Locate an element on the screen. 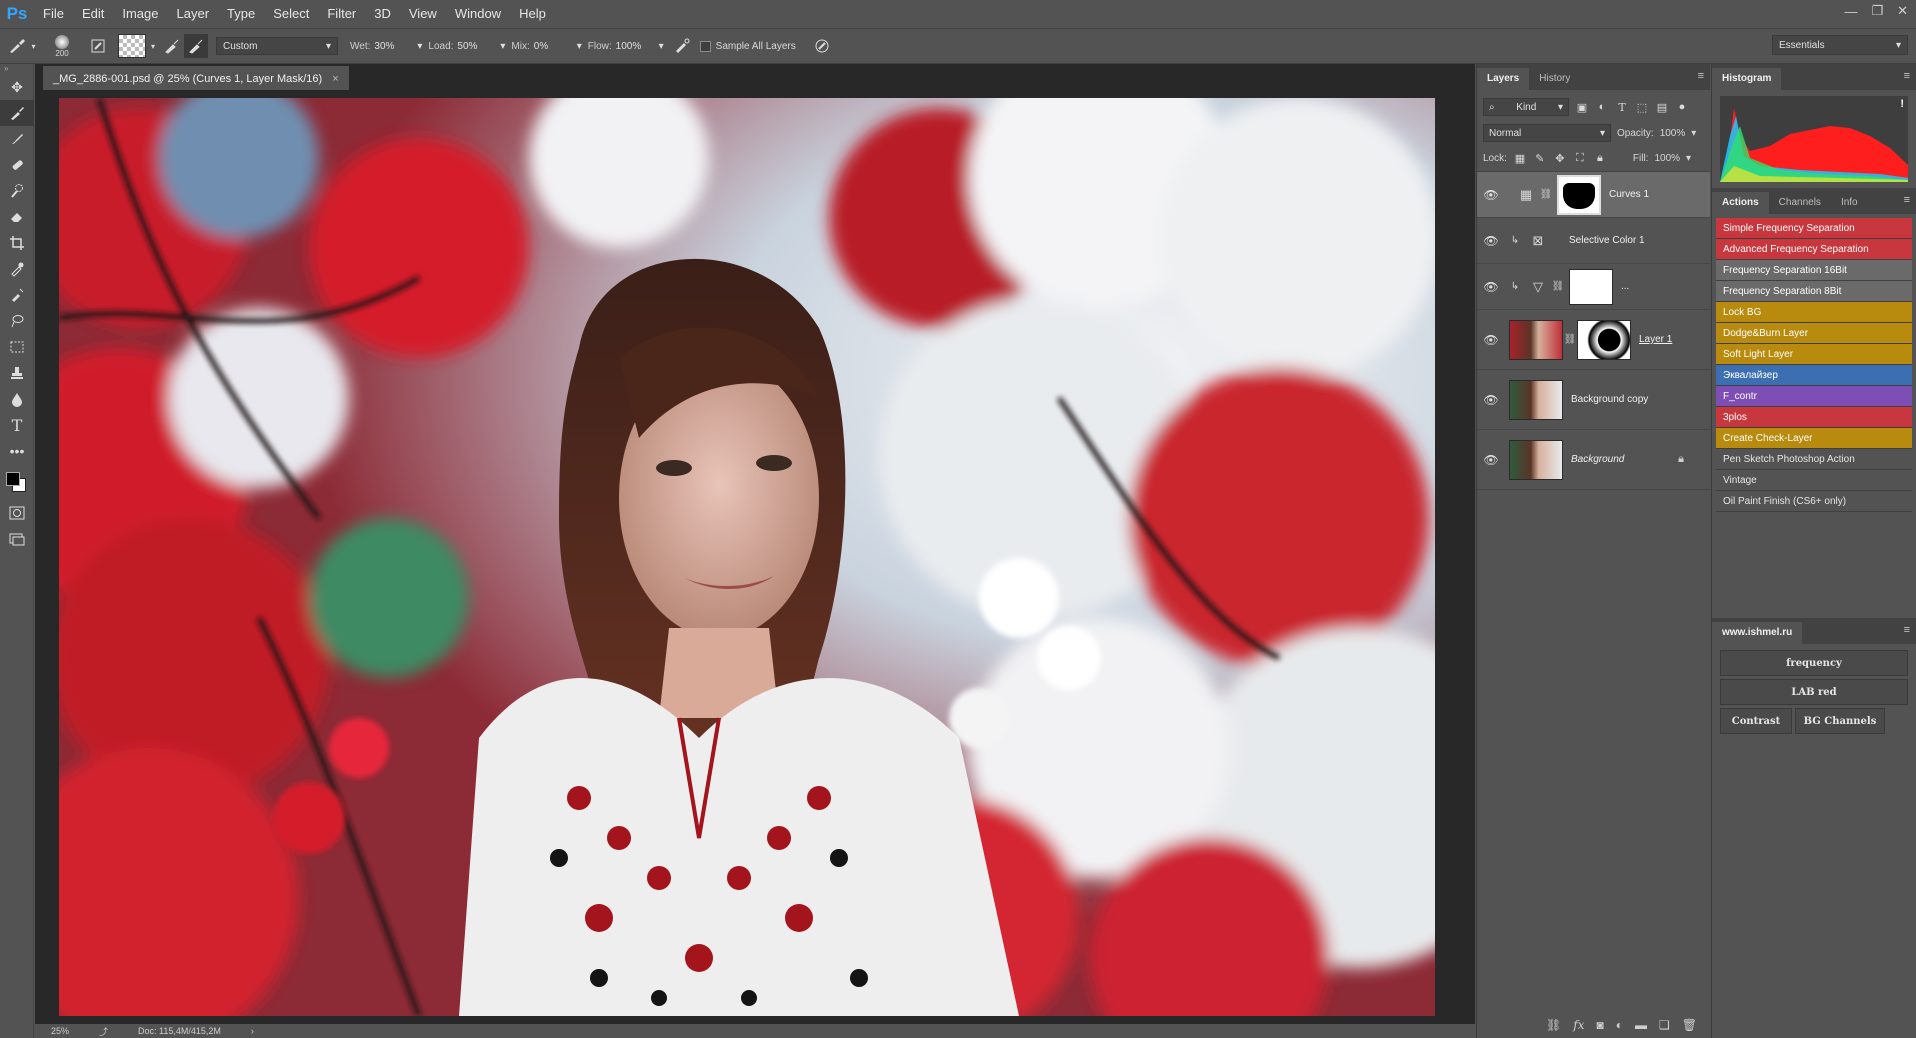 This screenshot has width=1916, height=1038. action-item: F_contr is located at coordinates (1814, 396).